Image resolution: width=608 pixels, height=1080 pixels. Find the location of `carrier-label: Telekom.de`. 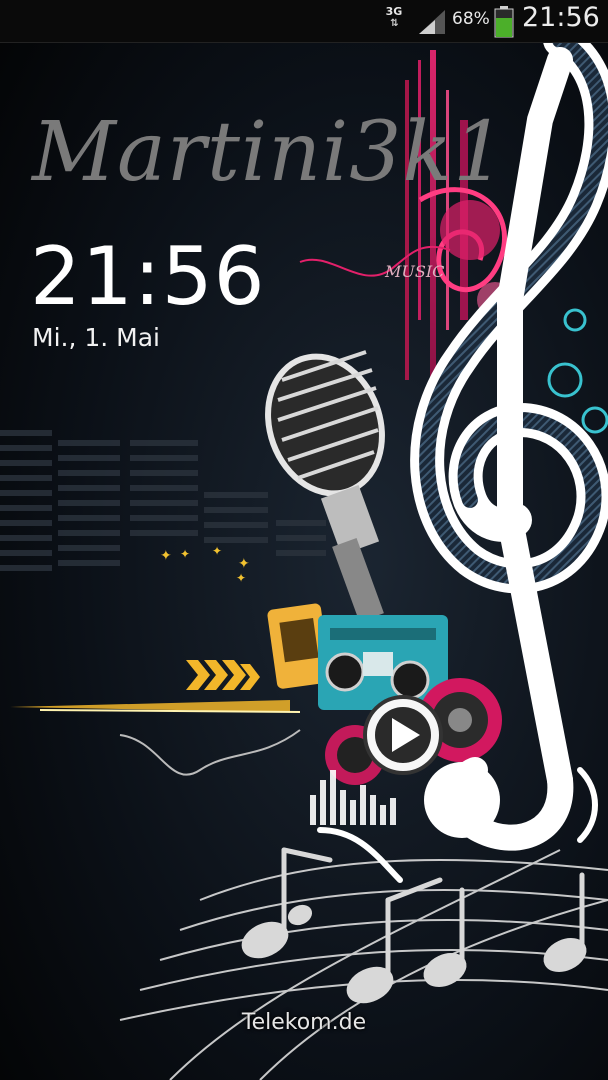

carrier-label: Telekom.de is located at coordinates (304, 1022).